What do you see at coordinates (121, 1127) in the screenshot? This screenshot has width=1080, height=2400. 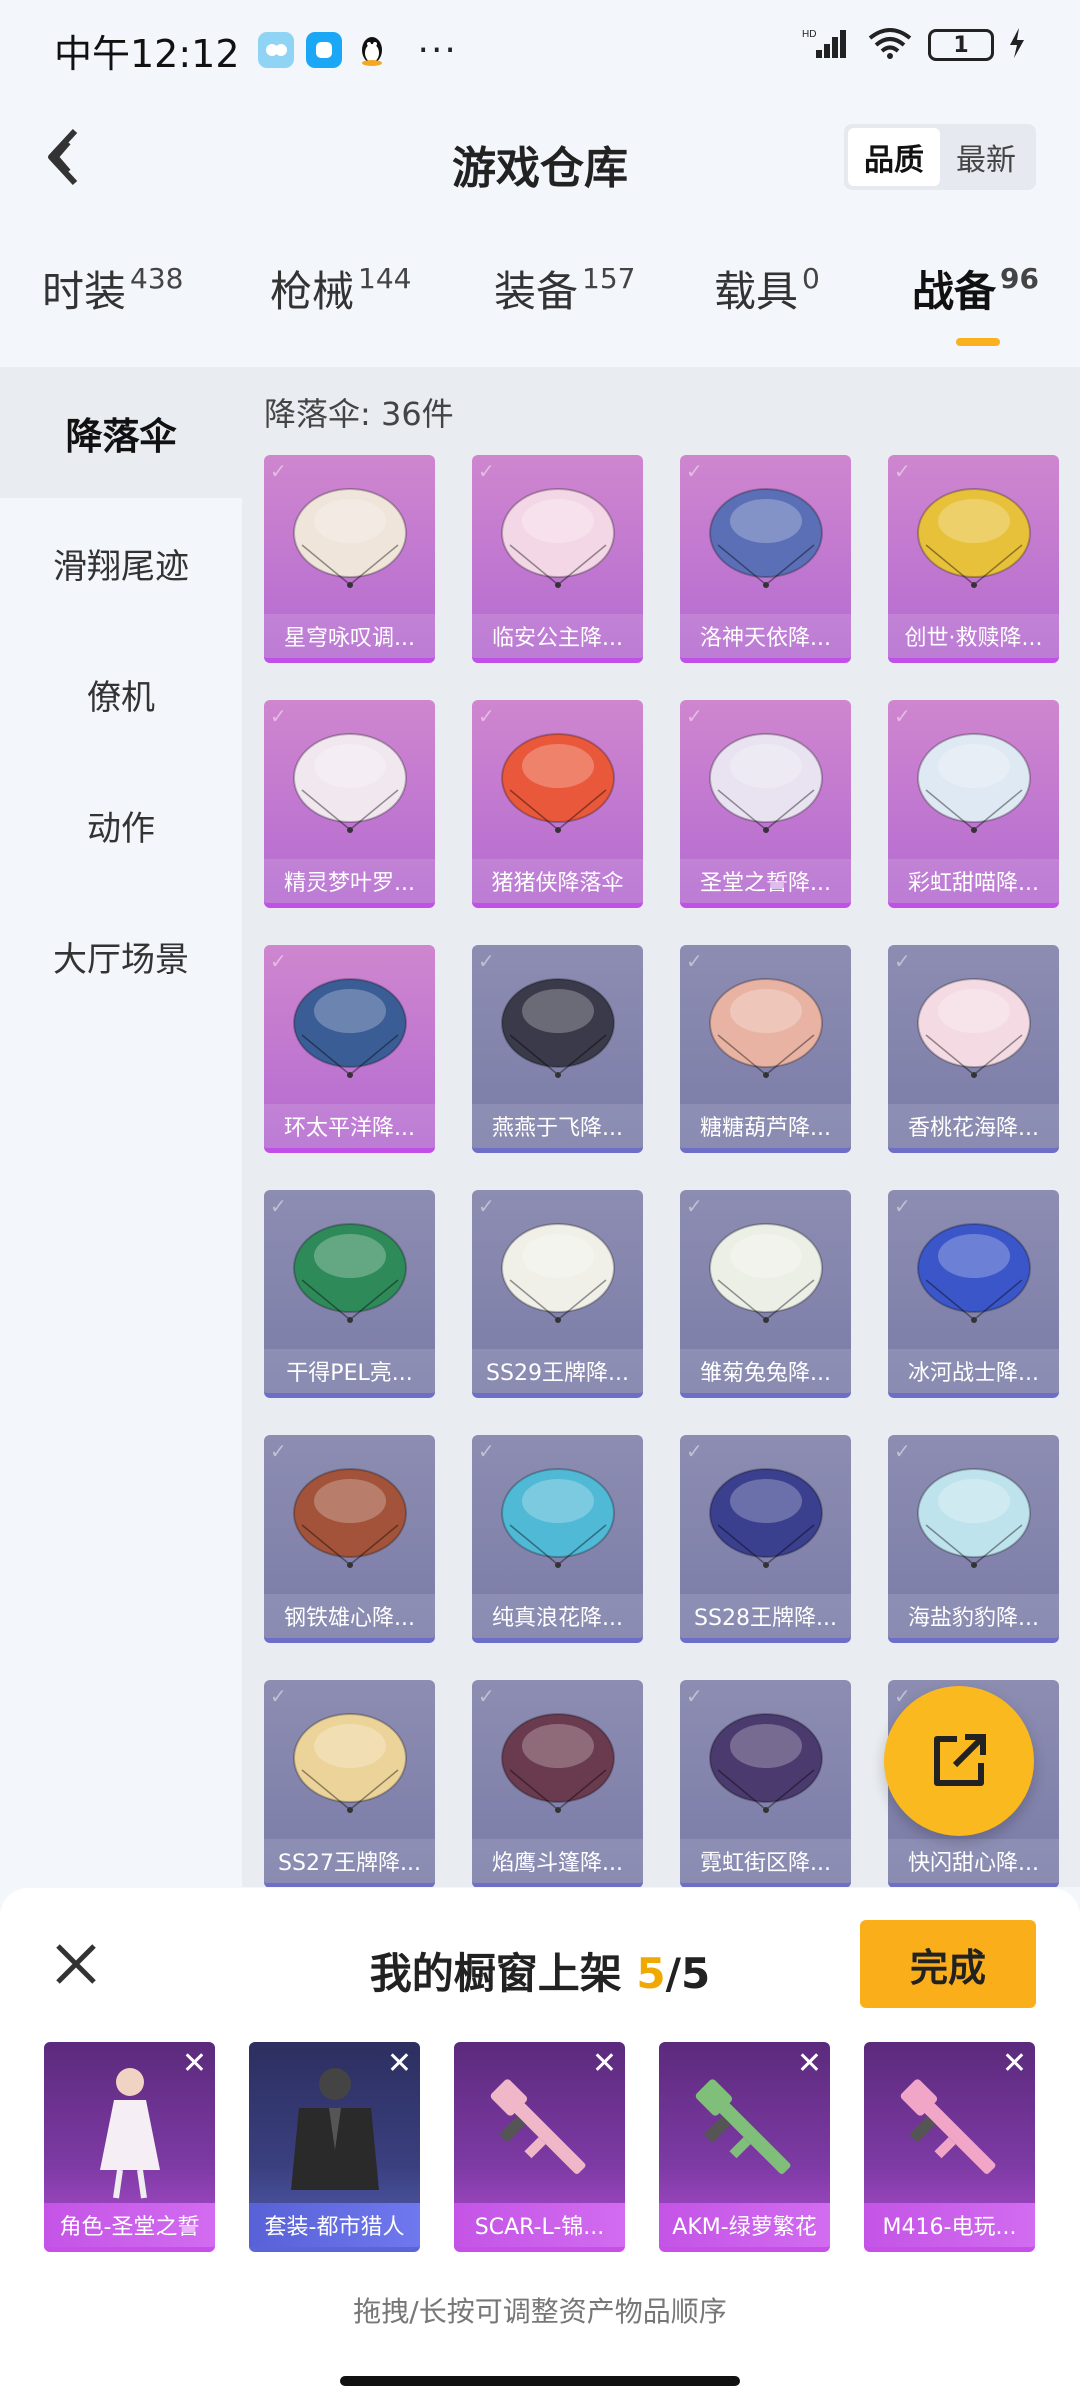 I see `sidebar: 降落伞 滑翔尾迹 僚机 动作 大厅场景` at bounding box center [121, 1127].